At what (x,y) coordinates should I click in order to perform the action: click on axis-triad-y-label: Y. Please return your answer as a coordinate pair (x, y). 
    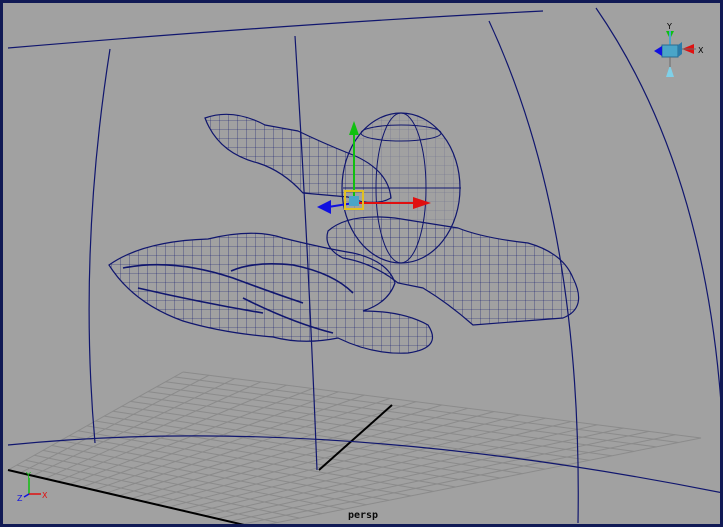
    Looking at the image, I should click on (28, 476).